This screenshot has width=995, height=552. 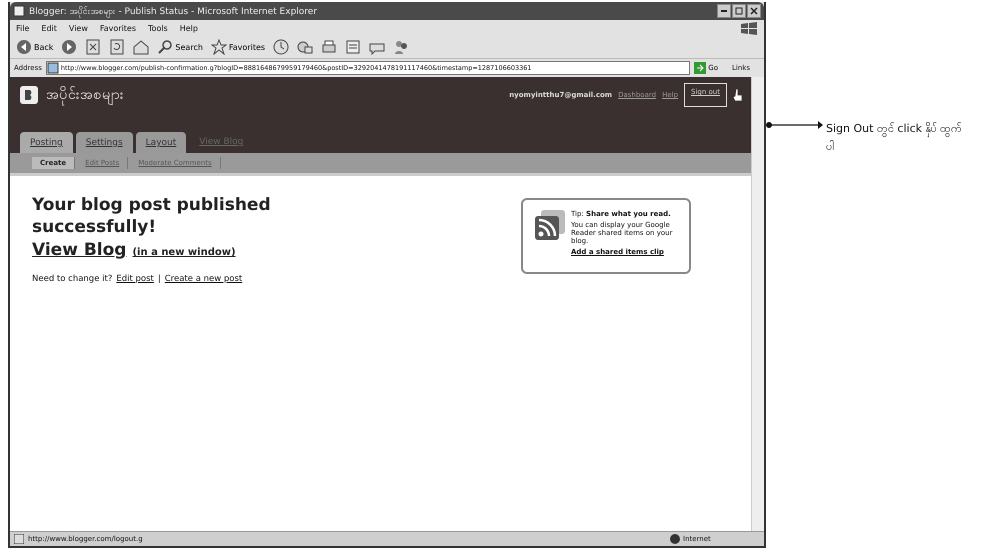 I want to click on minimize-button, so click(x=724, y=11).